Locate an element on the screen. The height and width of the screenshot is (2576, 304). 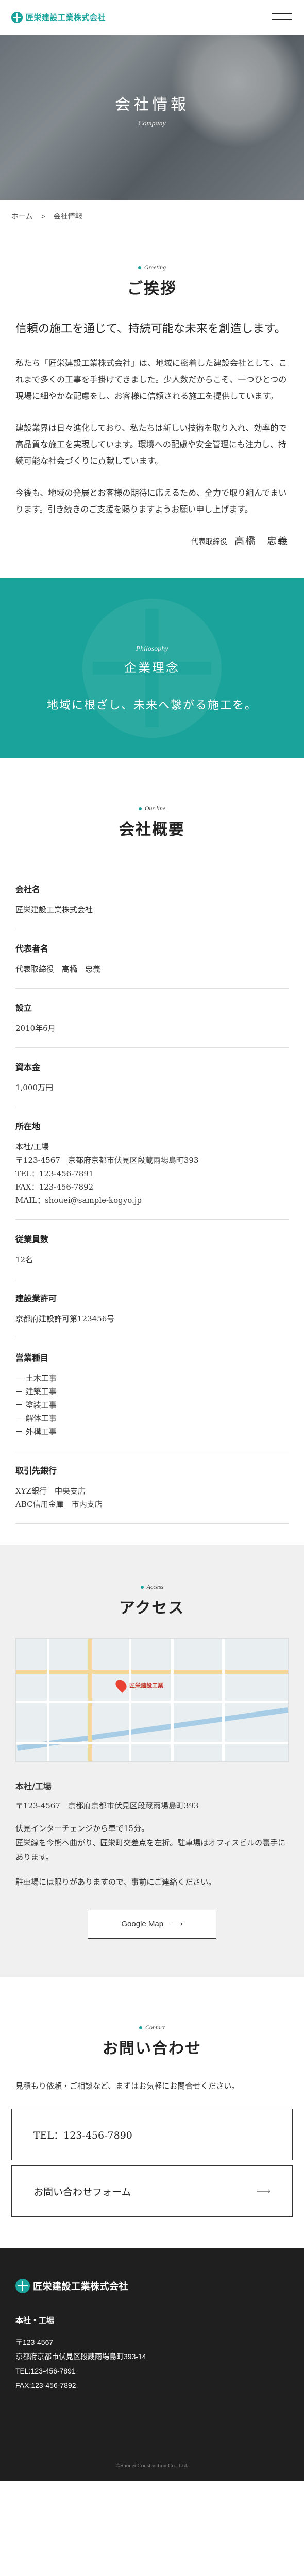
map-pin-icon is located at coordinates (121, 1685).